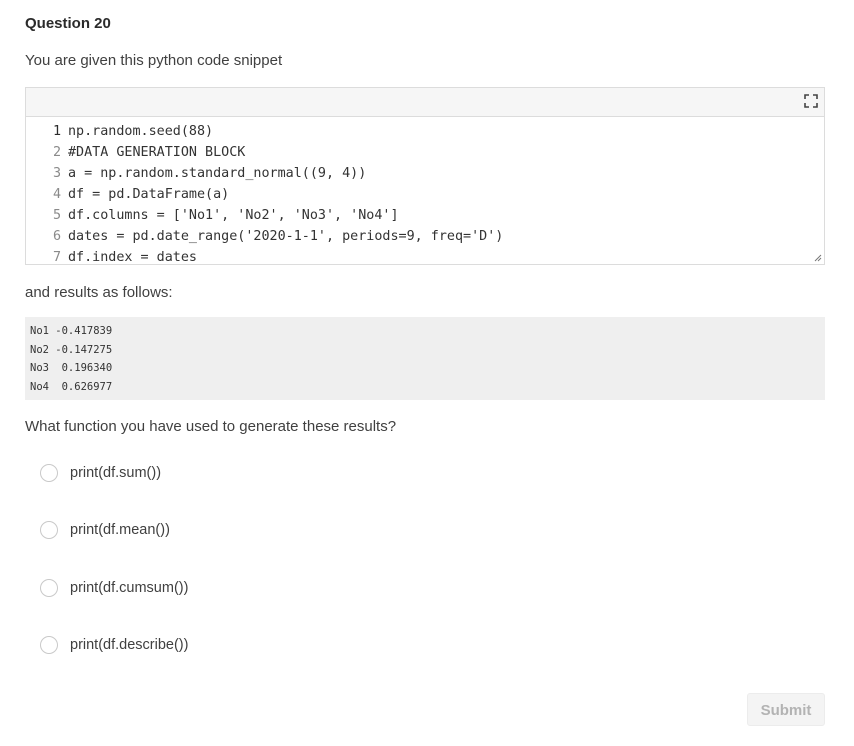 The image size is (854, 746). What do you see at coordinates (56, 236) in the screenshot?
I see `line-number: 6` at bounding box center [56, 236].